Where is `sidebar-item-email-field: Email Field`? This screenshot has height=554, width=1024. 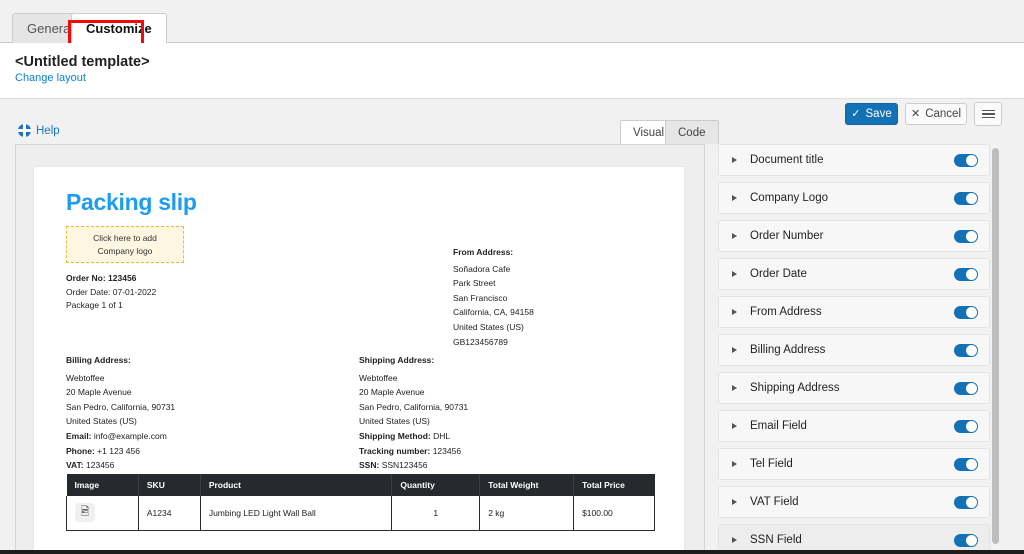 sidebar-item-email-field: Email Field is located at coordinates (854, 426).